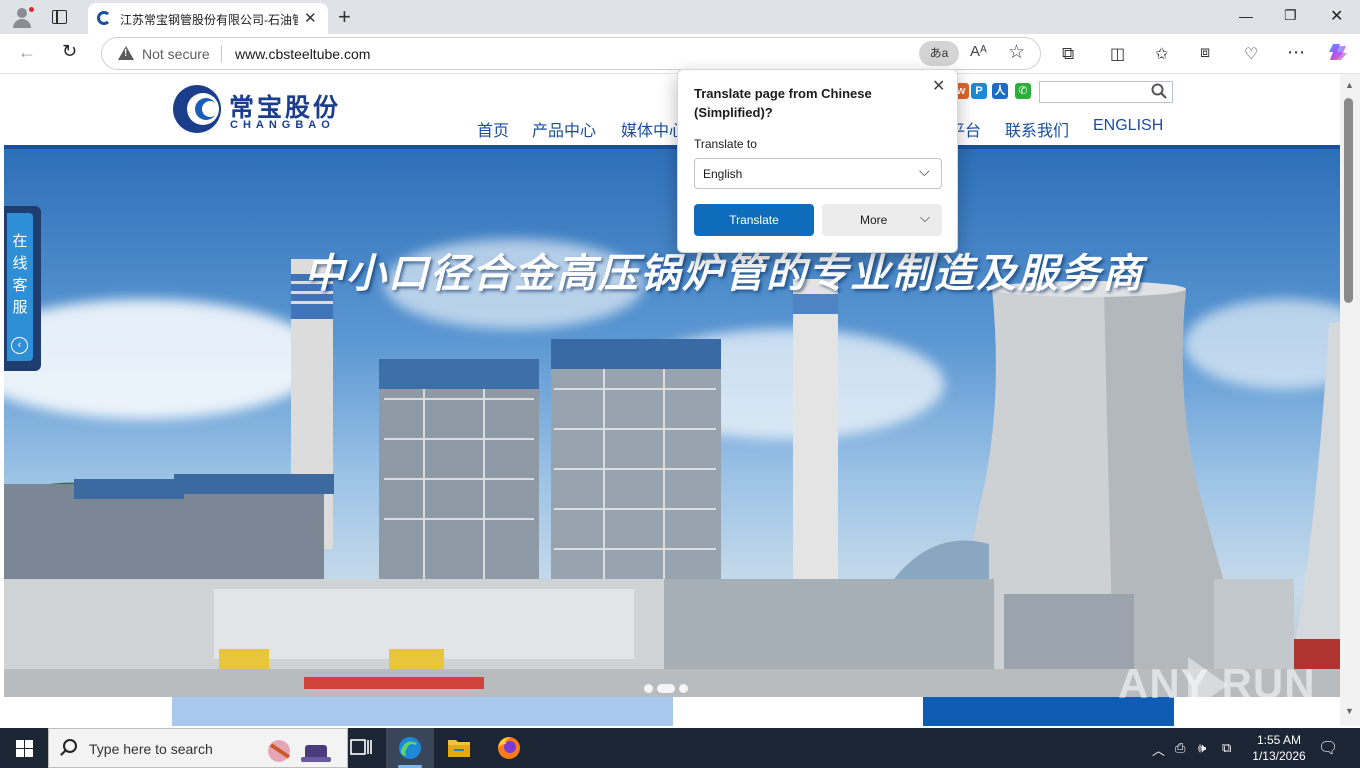  Describe the element at coordinates (1336, 16) in the screenshot. I see `close-window-icon: ✕` at that location.